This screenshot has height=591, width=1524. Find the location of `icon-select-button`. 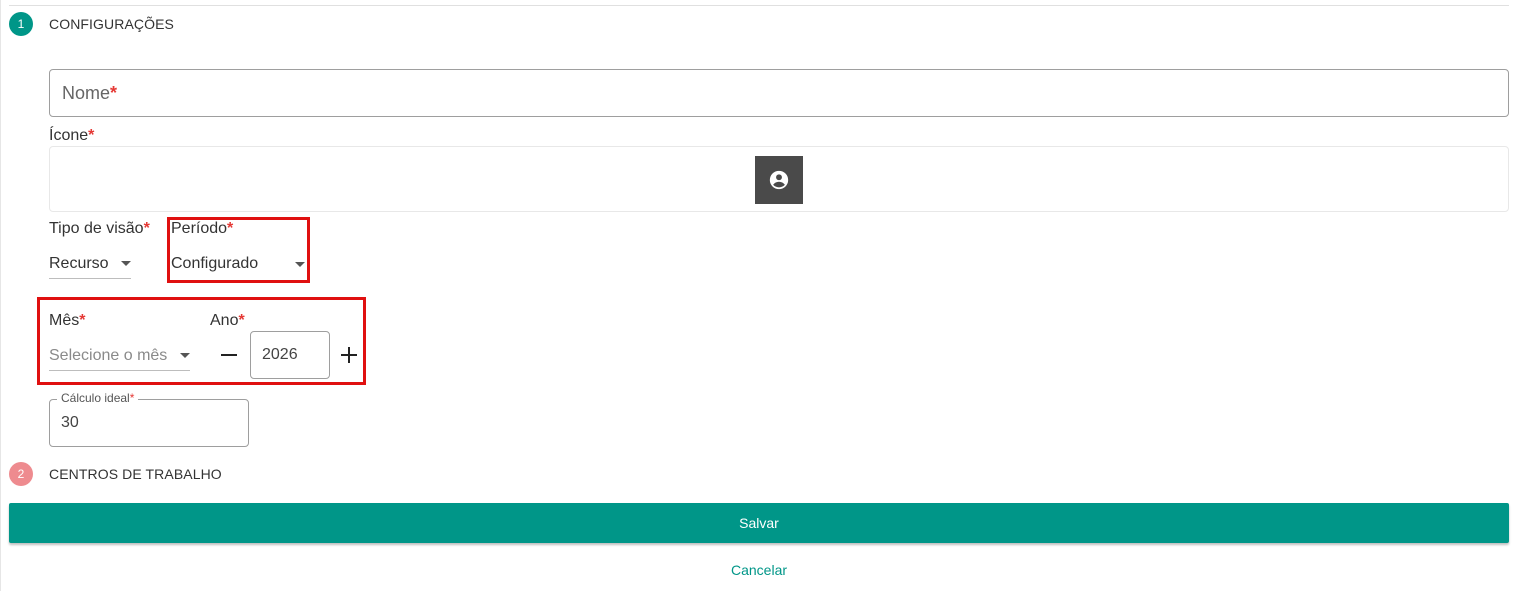

icon-select-button is located at coordinates (779, 180).